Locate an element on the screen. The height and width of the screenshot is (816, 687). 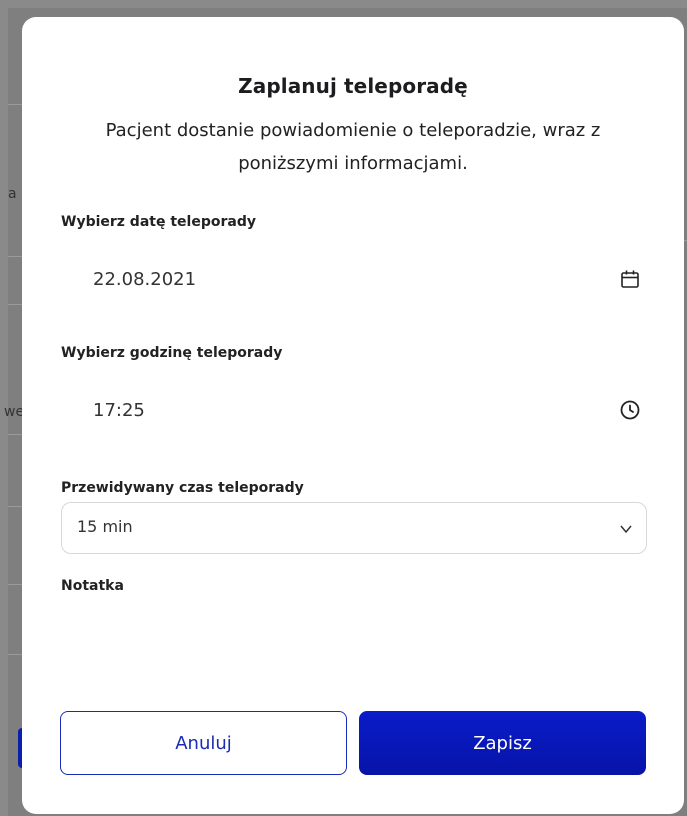
cancel-button: Anuluj is located at coordinates (203, 743).